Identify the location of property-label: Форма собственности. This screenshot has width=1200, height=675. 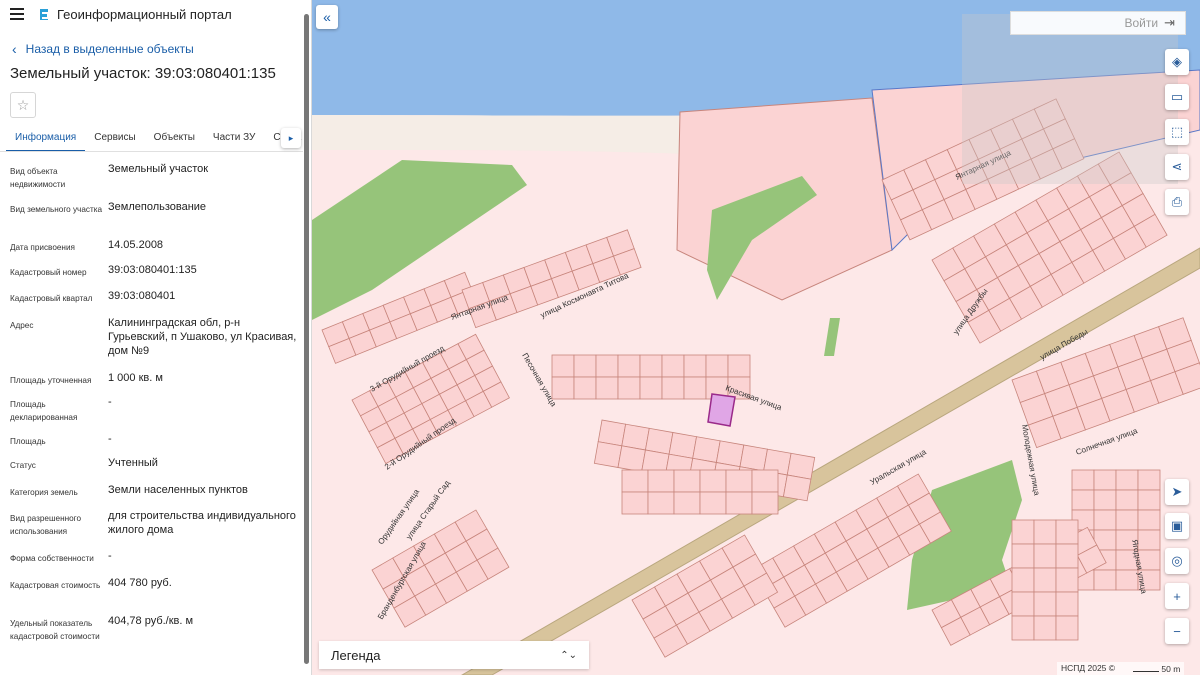
(52, 558).